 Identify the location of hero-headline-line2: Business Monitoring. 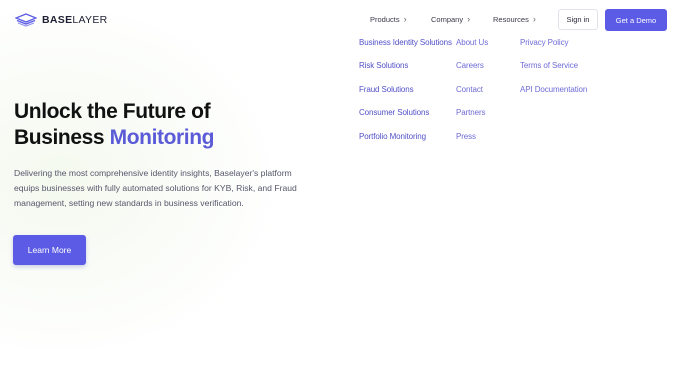
(114, 137).